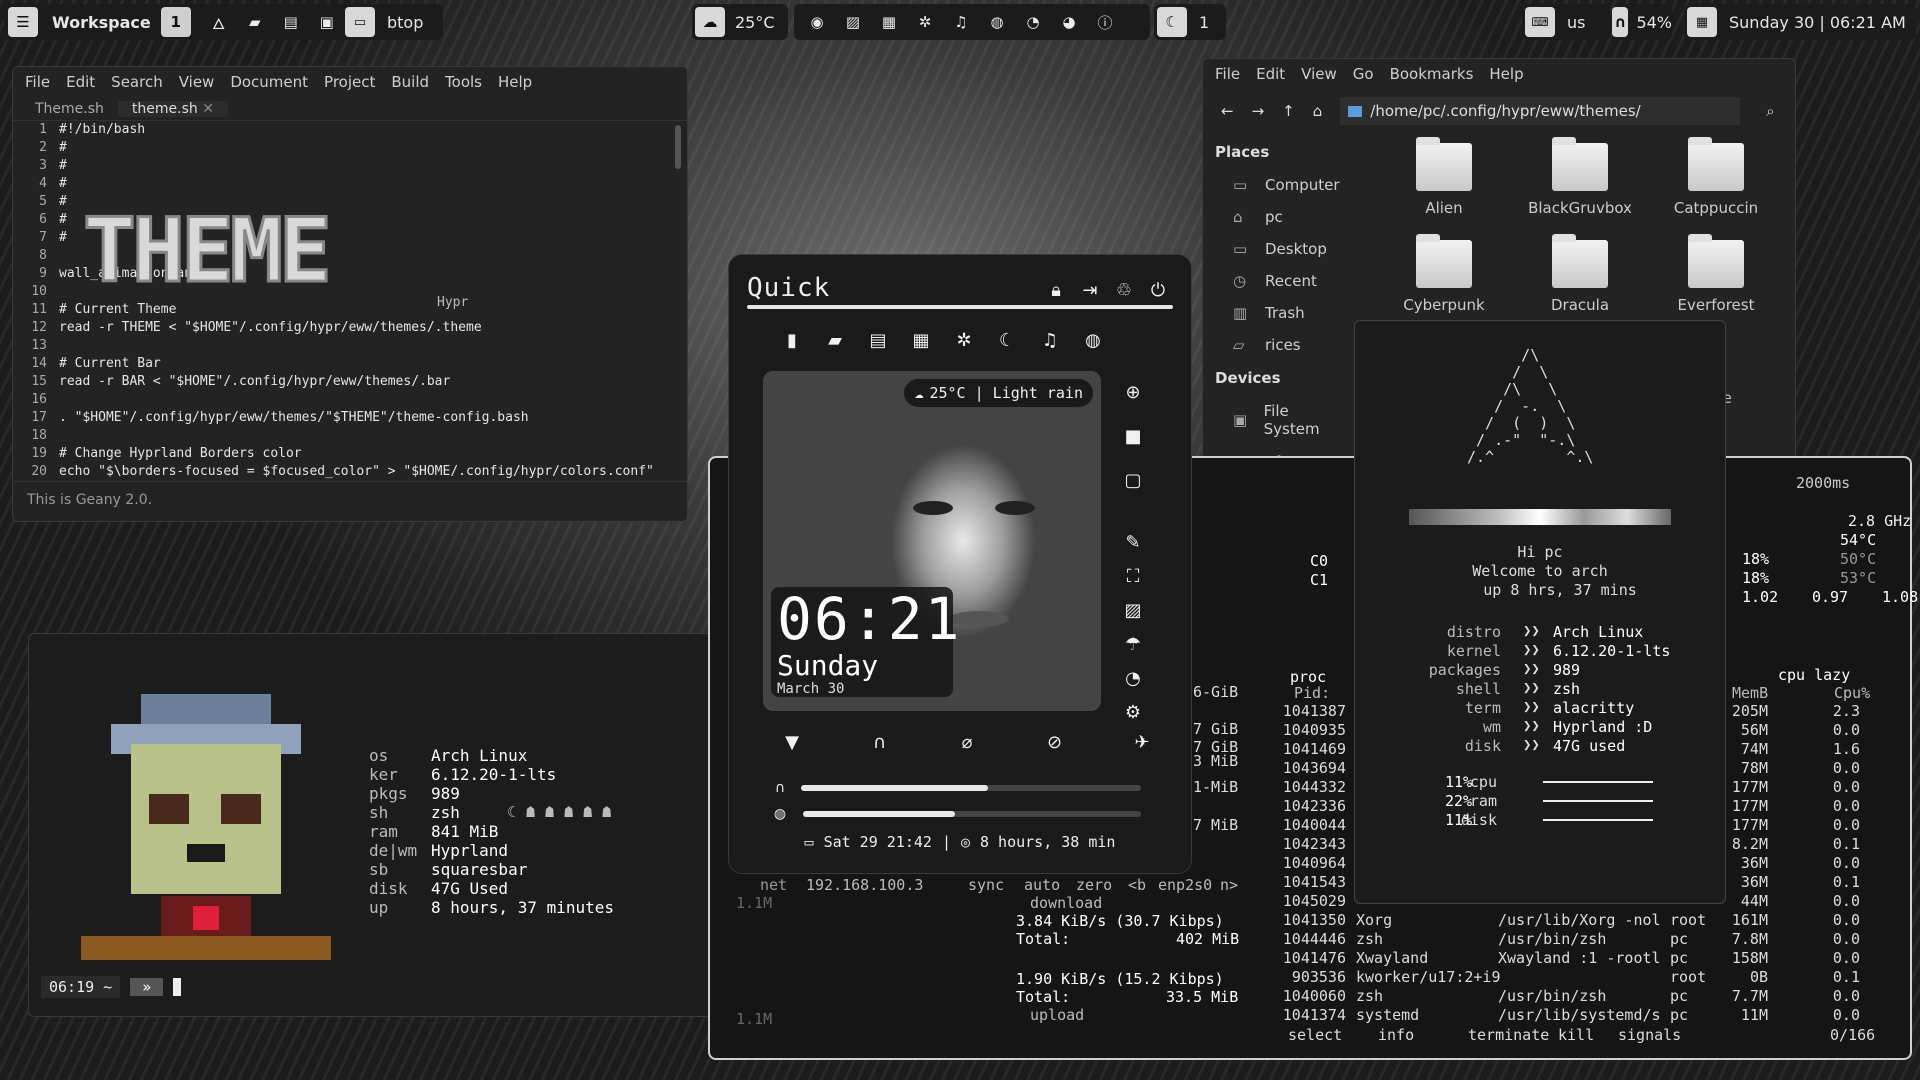 The height and width of the screenshot is (1080, 1920). What do you see at coordinates (1288, 185) in the screenshot?
I see `sidebar-item-computer: ▭ Computer` at bounding box center [1288, 185].